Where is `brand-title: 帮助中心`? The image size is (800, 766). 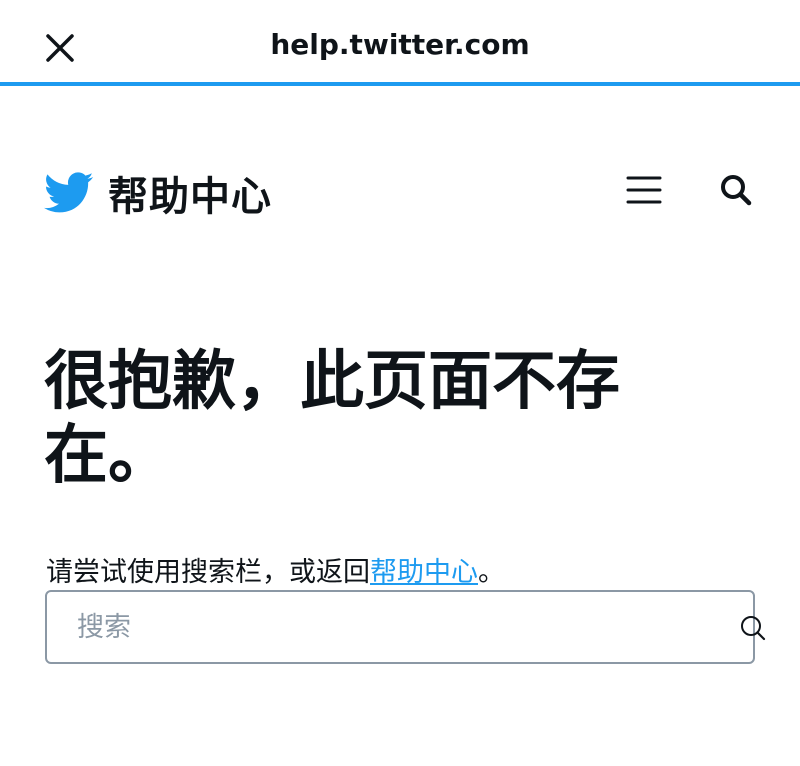
brand-title: 帮助中心 is located at coordinates (190, 197).